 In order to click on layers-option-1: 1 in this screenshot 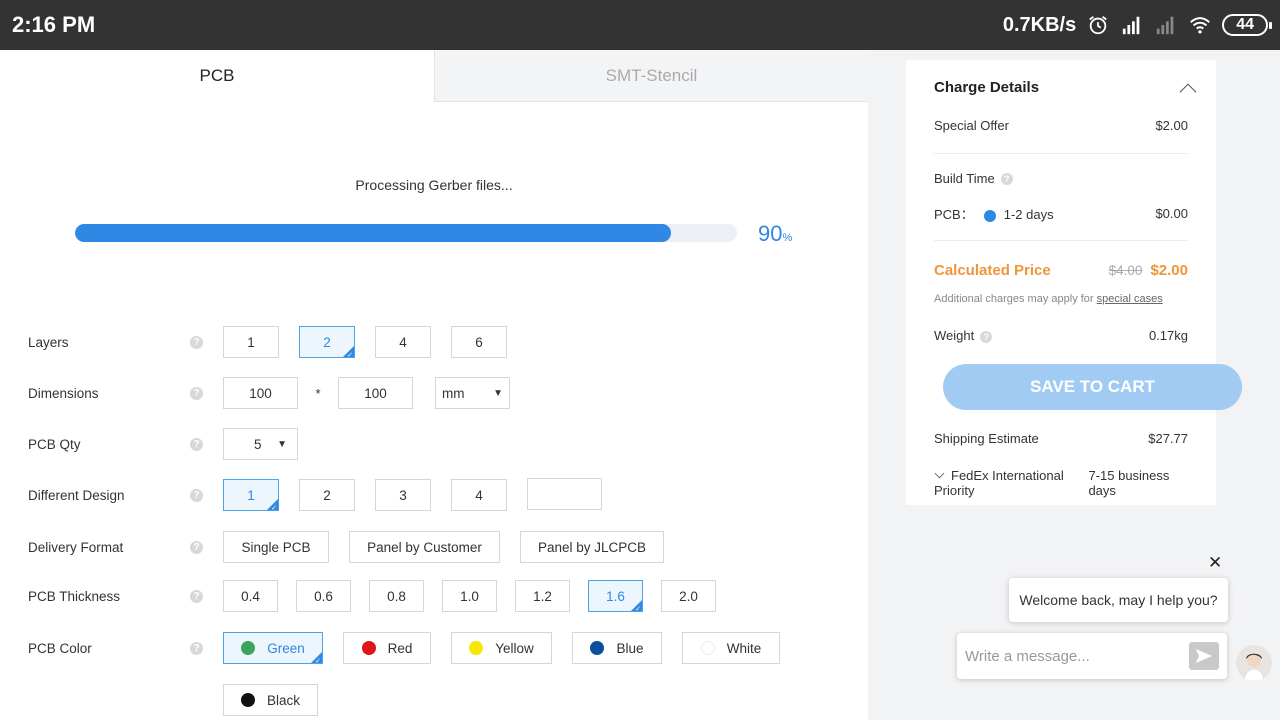, I will do `click(251, 342)`.